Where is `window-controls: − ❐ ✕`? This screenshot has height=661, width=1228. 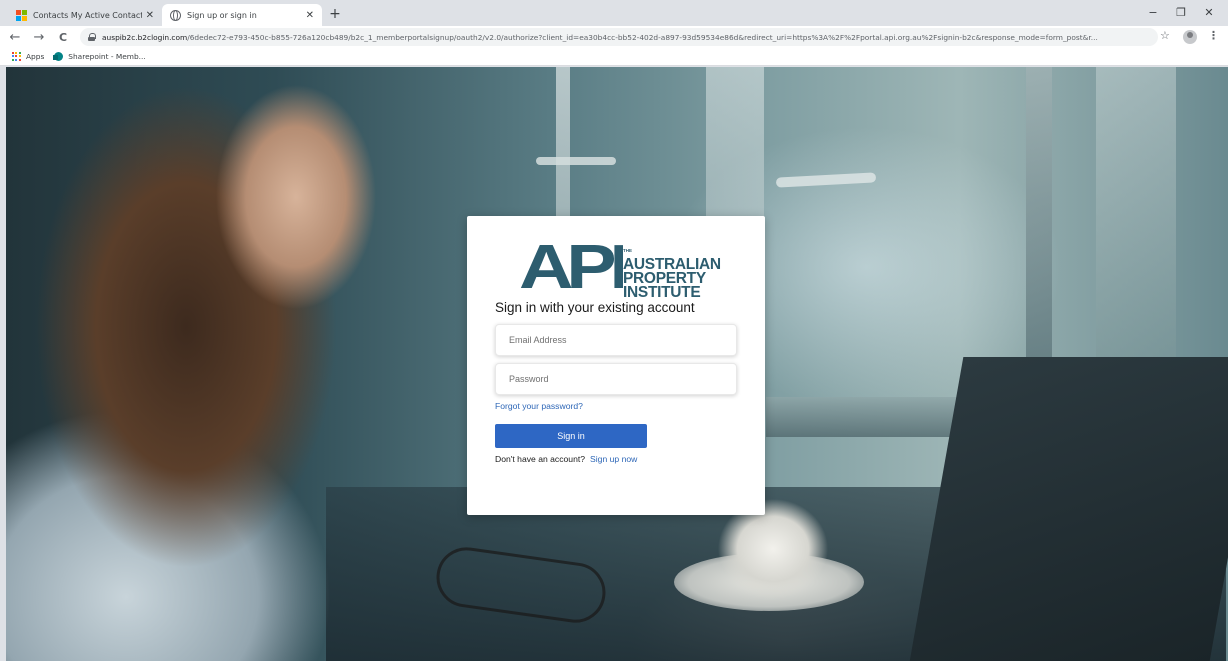
window-controls: − ❐ ✕ is located at coordinates (1181, 12).